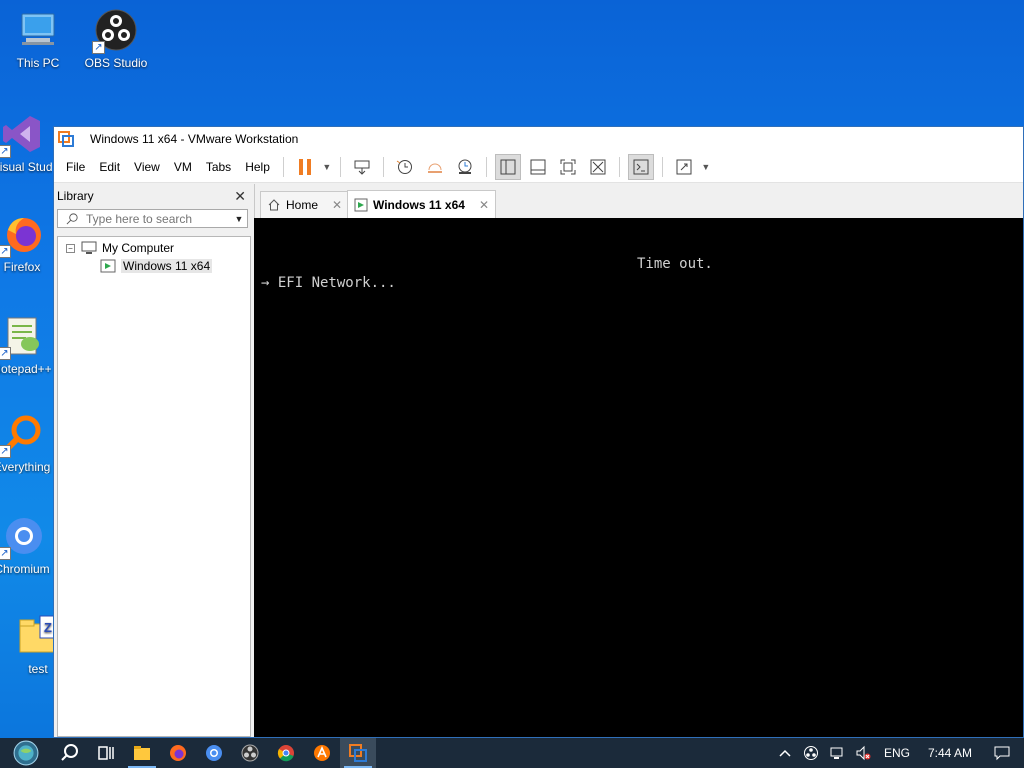 The height and width of the screenshot is (768, 1024). Describe the element at coordinates (419, 204) in the screenshot. I see `tab-label: Windows 11 x64` at that location.